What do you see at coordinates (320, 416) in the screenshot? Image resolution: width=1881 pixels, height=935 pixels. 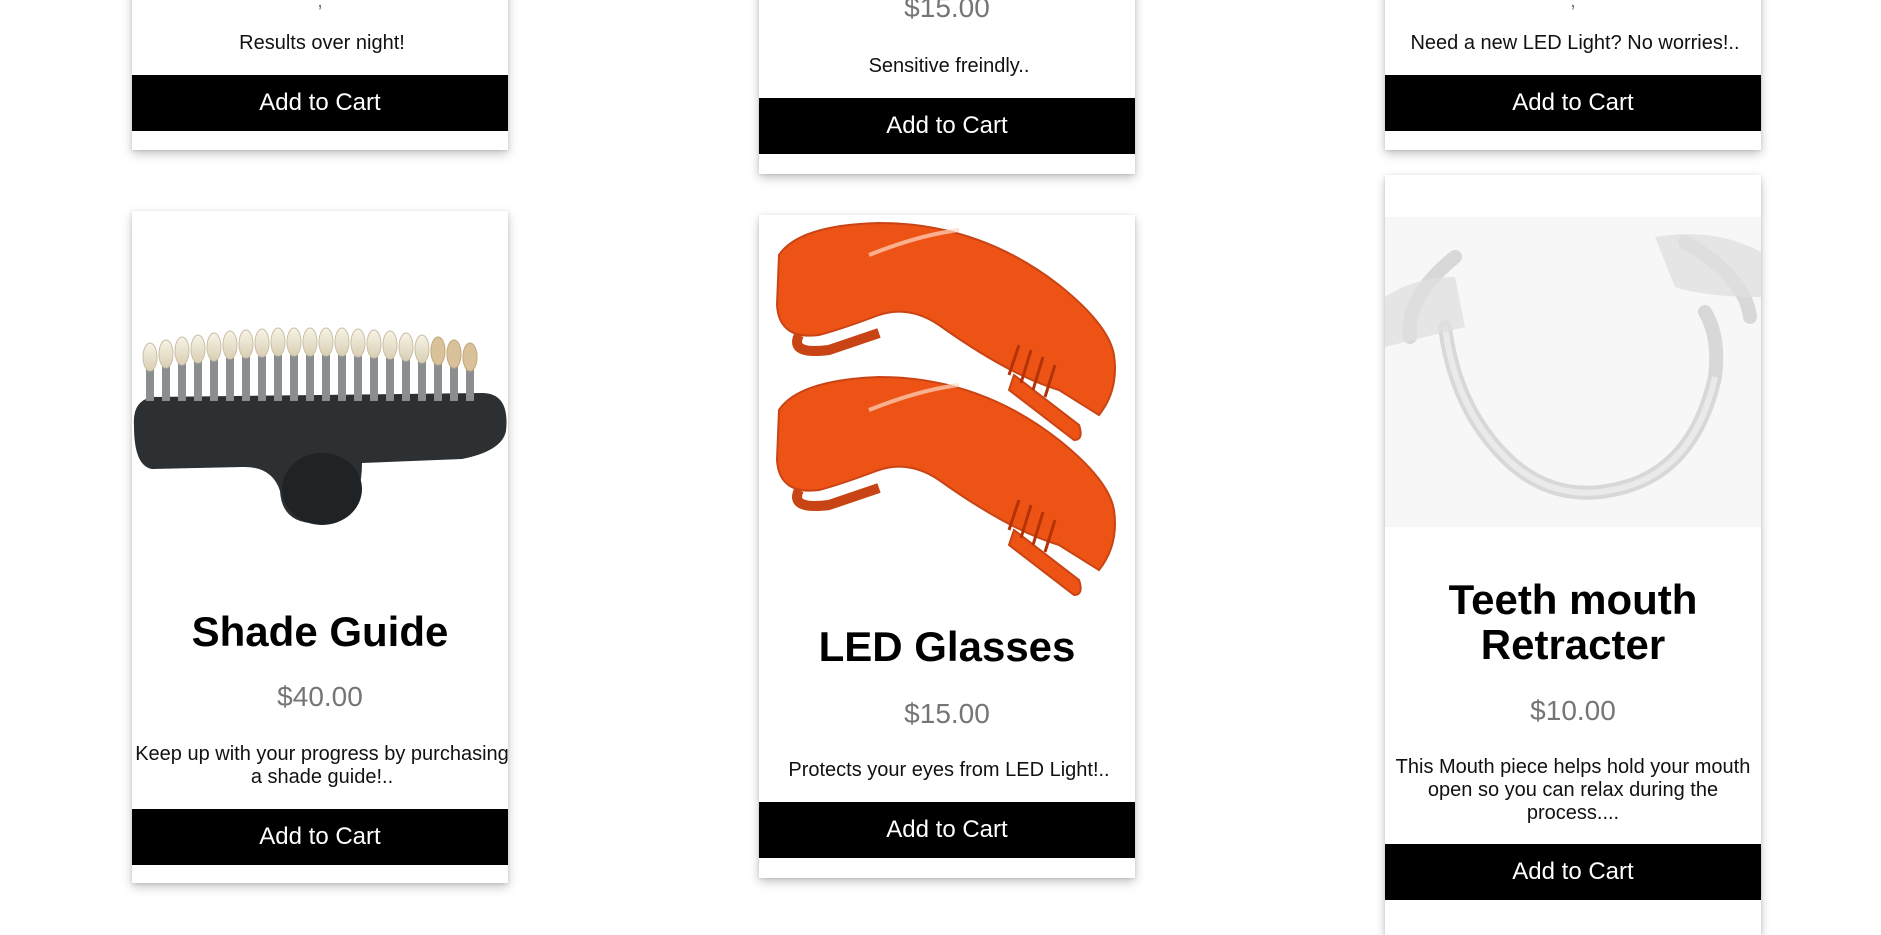 I see `shade-guide-image` at bounding box center [320, 416].